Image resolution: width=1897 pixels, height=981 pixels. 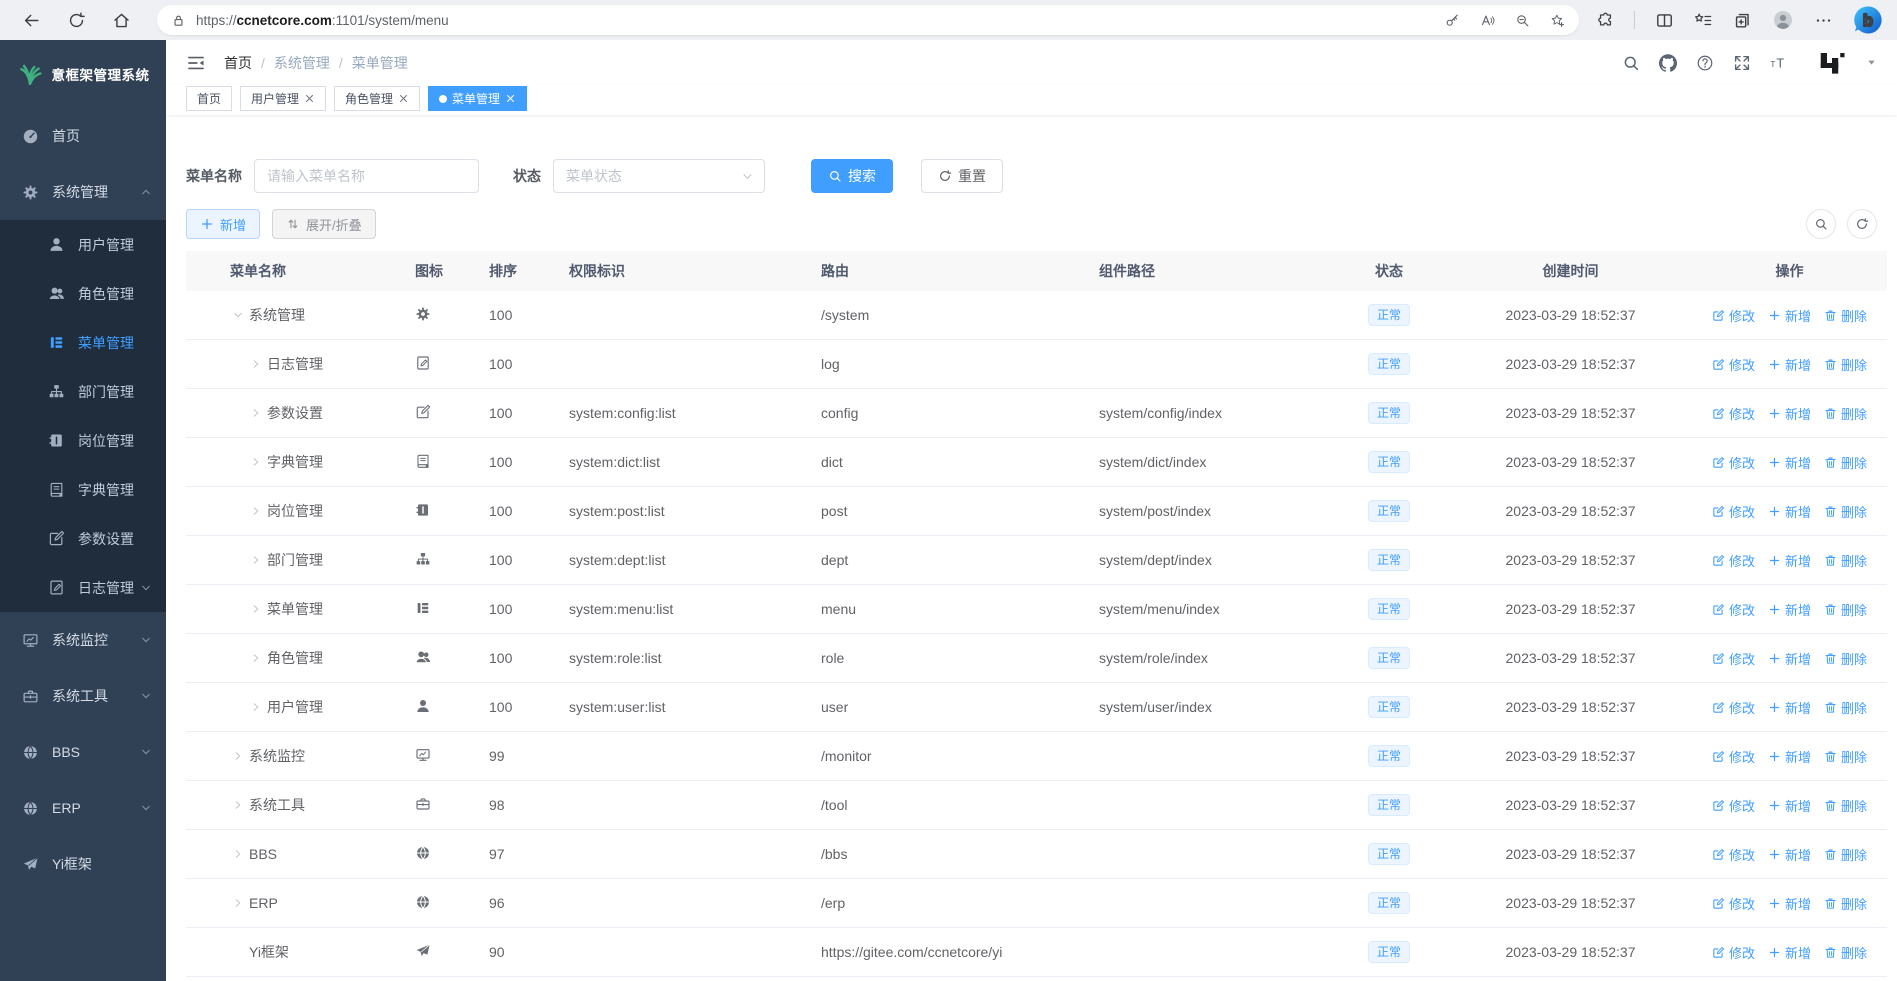 I want to click on user-logo-avatar, so click(x=1832, y=63).